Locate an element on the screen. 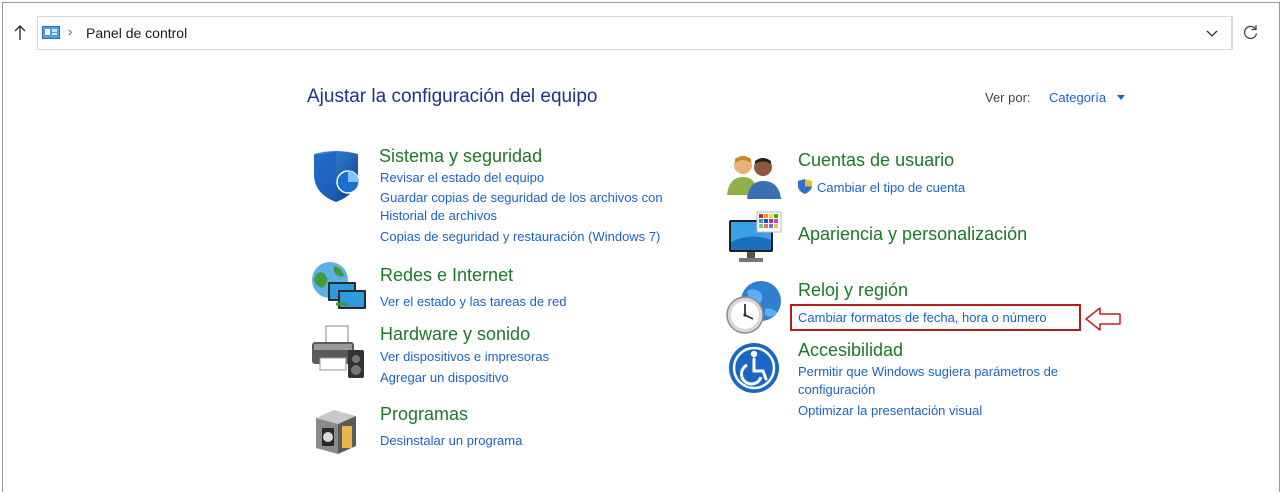  network-globe-icon is located at coordinates (338, 286).